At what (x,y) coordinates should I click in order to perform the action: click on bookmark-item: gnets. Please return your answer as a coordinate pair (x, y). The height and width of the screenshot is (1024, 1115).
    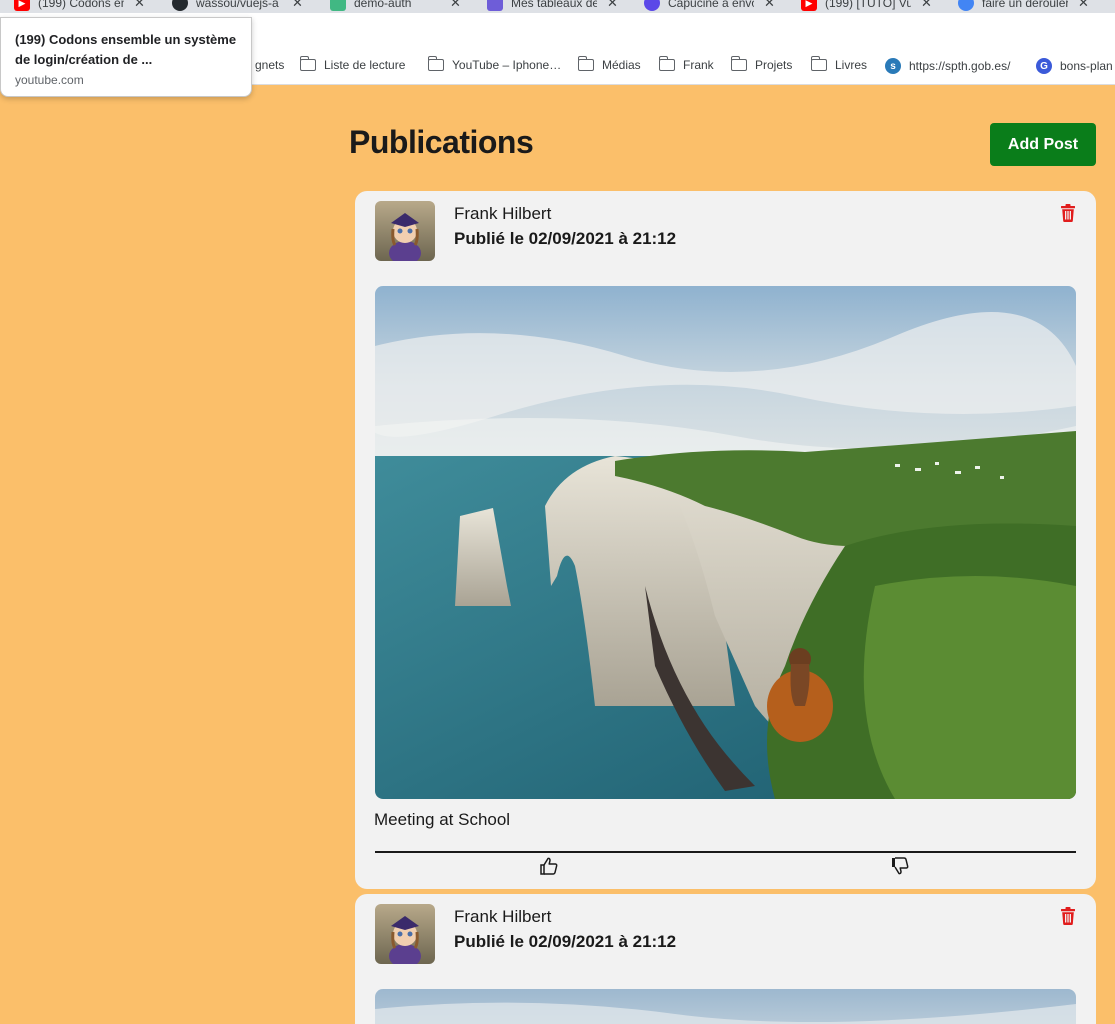
    Looking at the image, I should click on (269, 65).